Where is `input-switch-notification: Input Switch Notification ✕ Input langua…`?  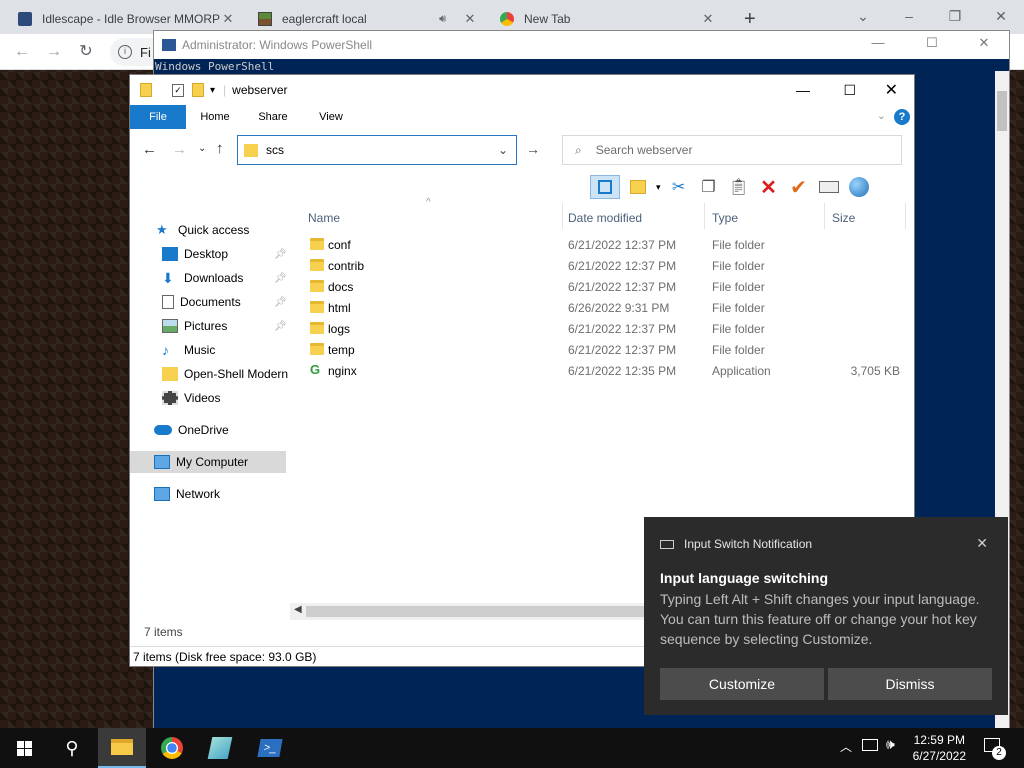 input-switch-notification: Input Switch Notification ✕ Input langua… is located at coordinates (826, 616).